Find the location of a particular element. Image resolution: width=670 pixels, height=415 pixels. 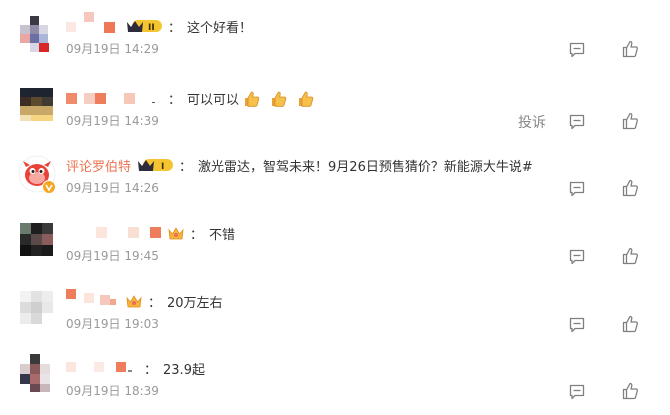

report-button: 投诉 is located at coordinates (532, 122).